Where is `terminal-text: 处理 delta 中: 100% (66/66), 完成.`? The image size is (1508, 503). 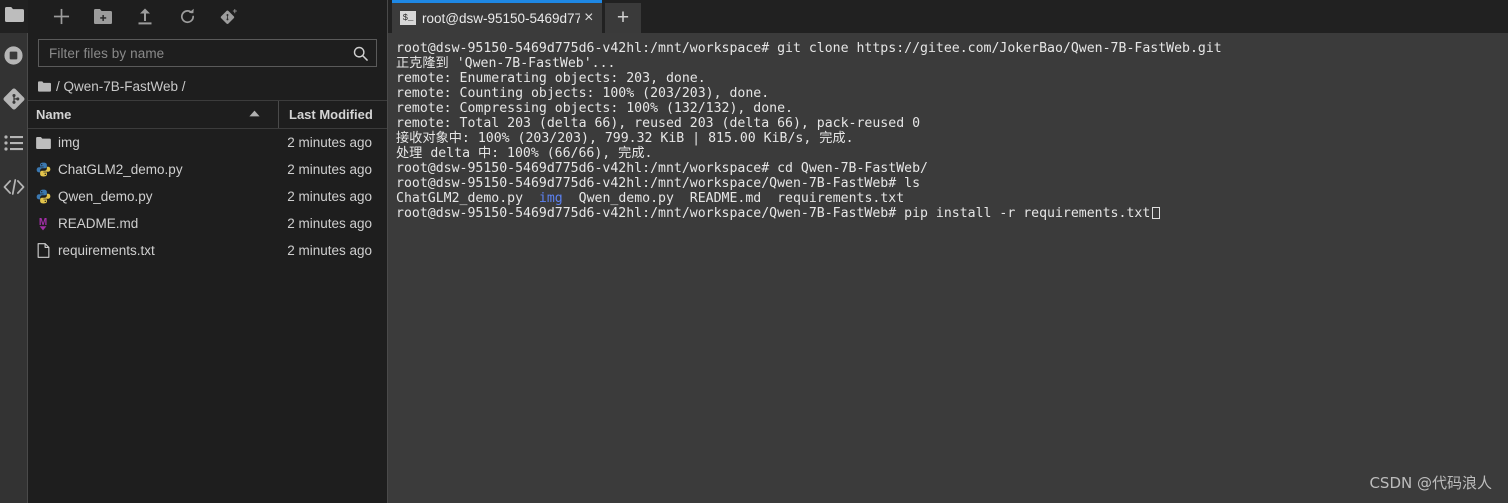 terminal-text: 处理 delta 中: 100% (66/66), 完成. is located at coordinates (524, 153).